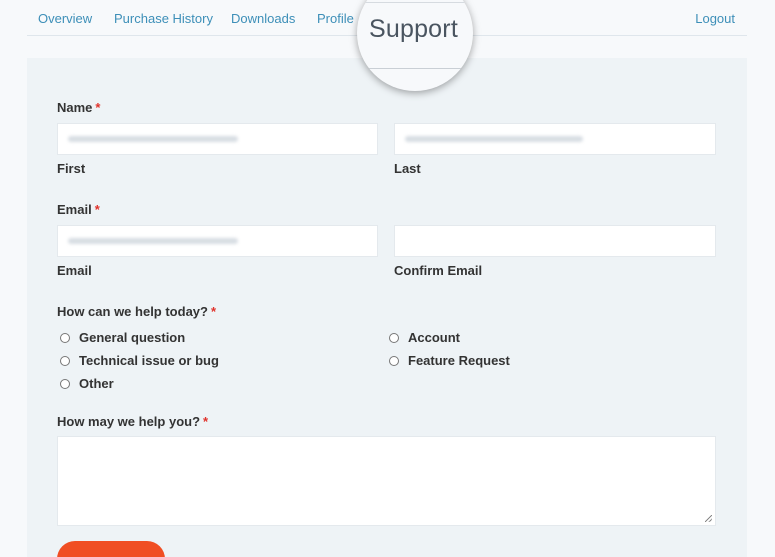 This screenshot has width=775, height=557. What do you see at coordinates (133, 421) in the screenshot?
I see `help-message-label: How may we help you? *` at bounding box center [133, 421].